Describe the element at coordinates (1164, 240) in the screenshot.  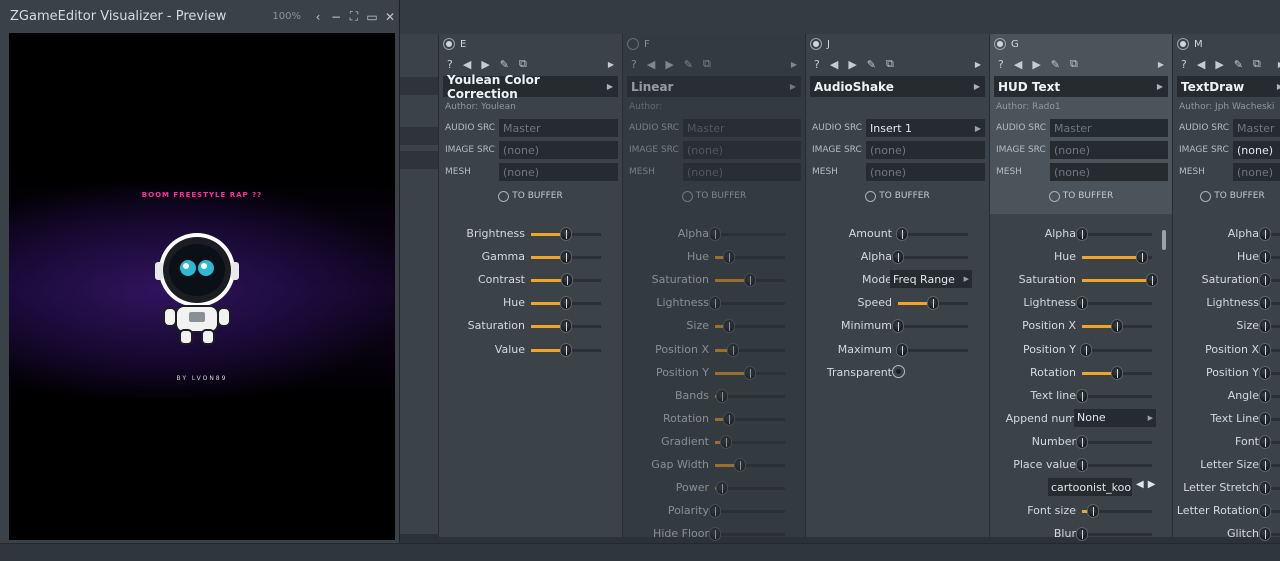
I see `param-scrollbar` at that location.